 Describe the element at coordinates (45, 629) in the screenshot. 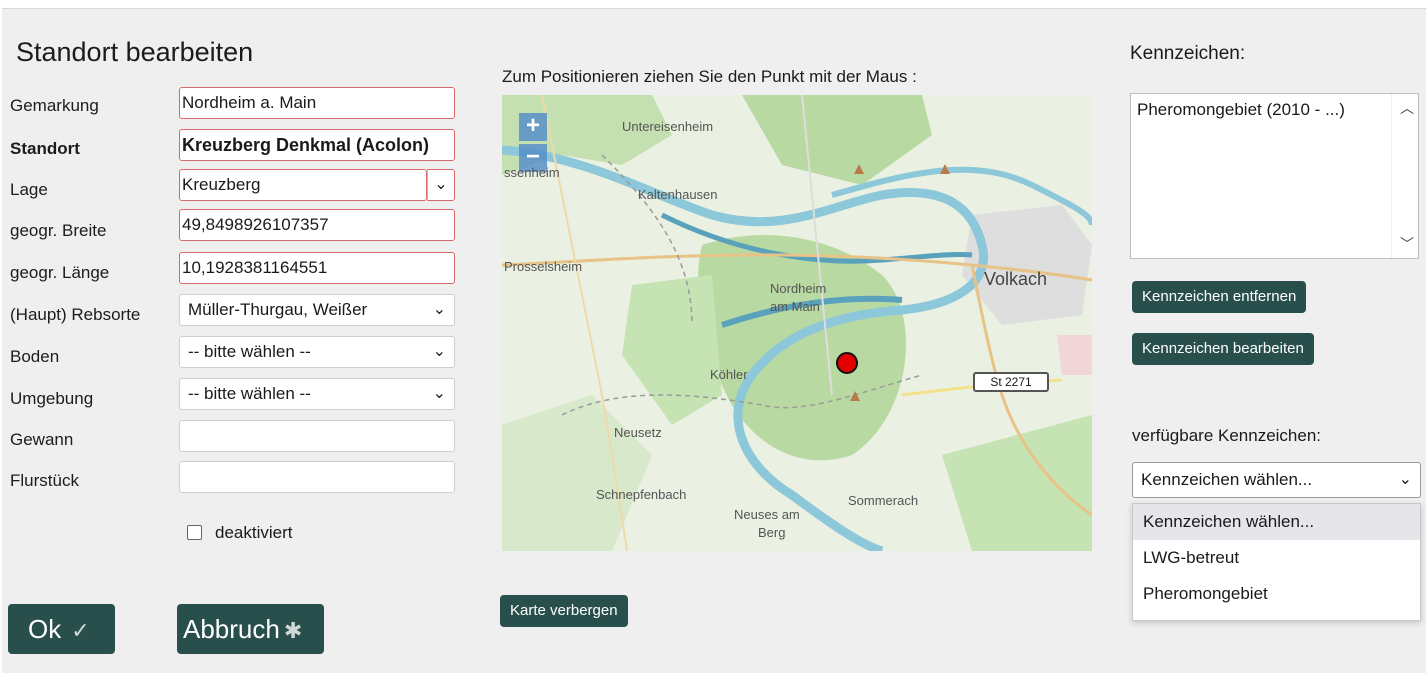

I see `ok-label: Ok` at that location.